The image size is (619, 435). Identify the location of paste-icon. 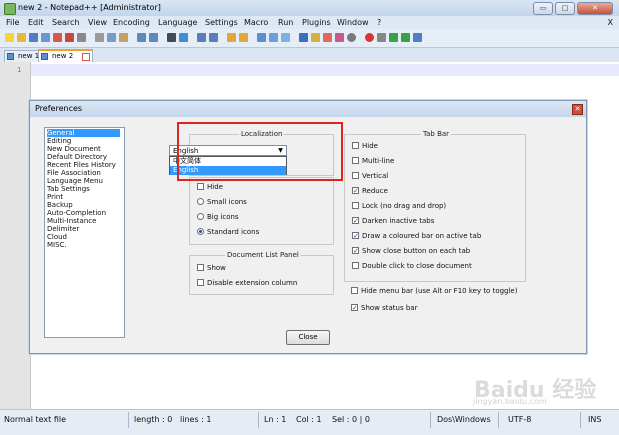
(123, 37).